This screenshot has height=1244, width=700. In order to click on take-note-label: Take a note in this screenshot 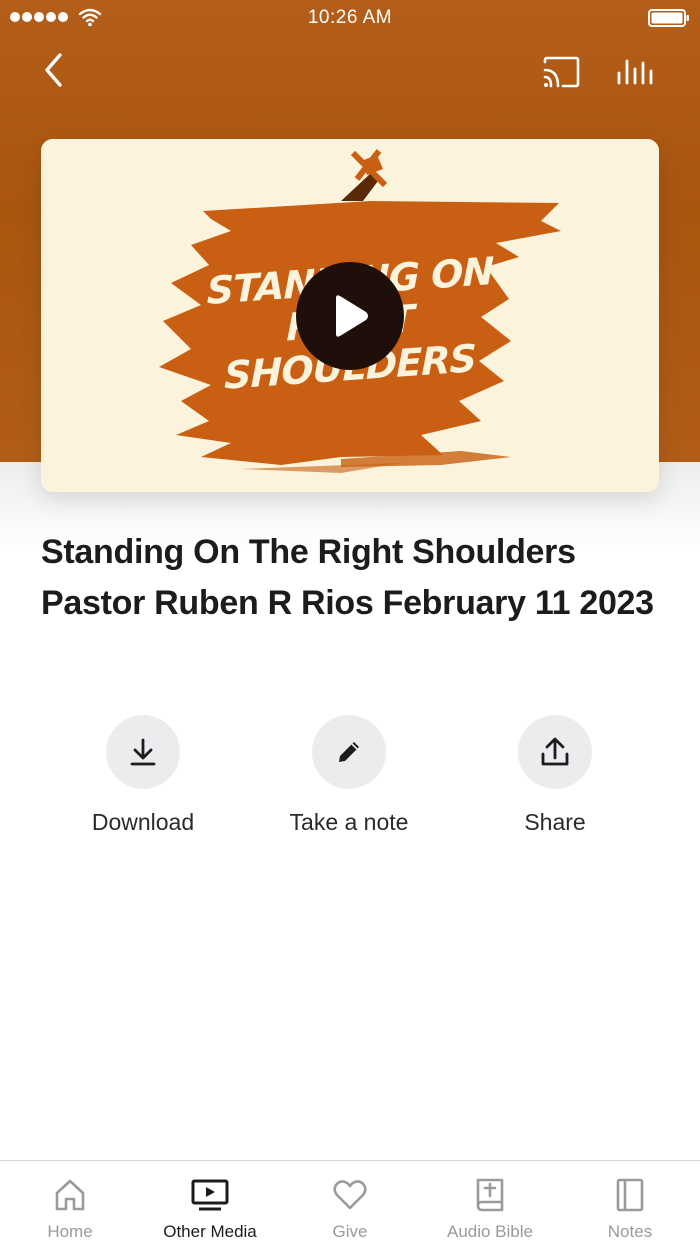, I will do `click(349, 822)`.